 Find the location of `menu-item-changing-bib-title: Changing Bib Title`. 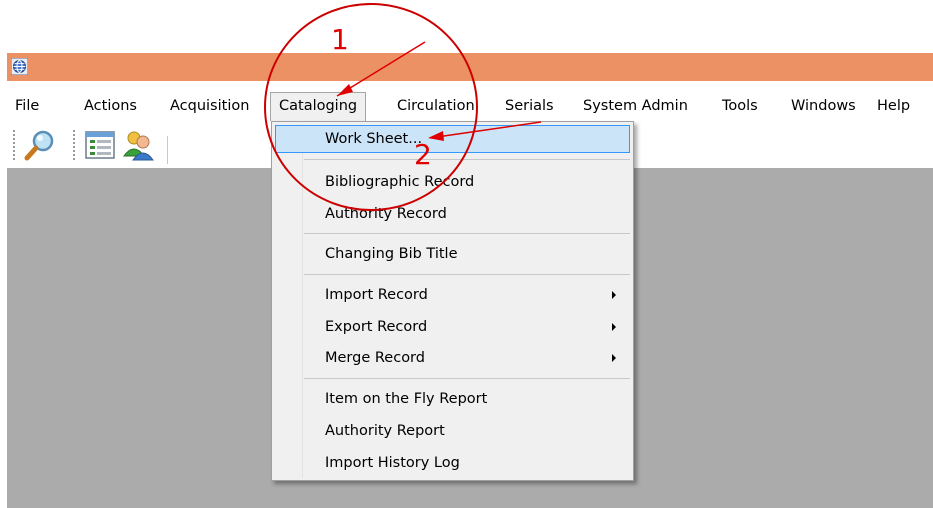

menu-item-changing-bib-title: Changing Bib Title is located at coordinates (452, 254).